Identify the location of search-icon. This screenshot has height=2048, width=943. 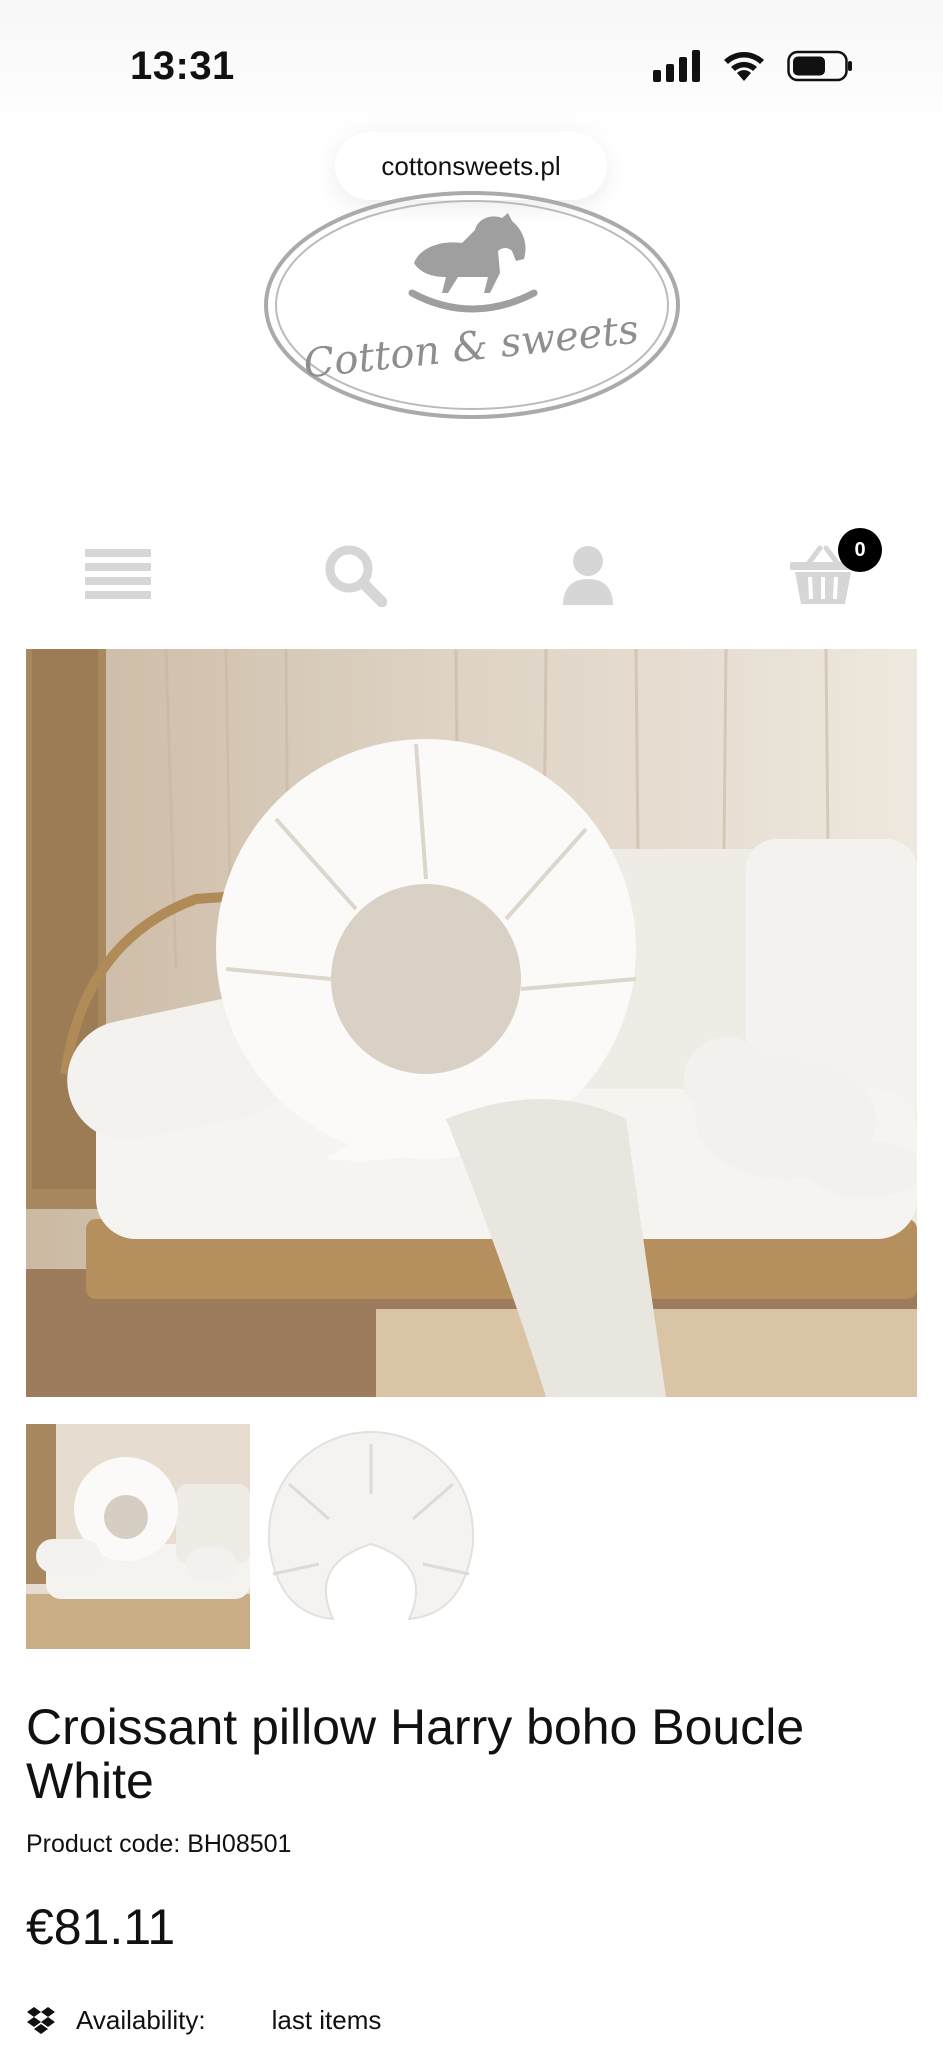
(356, 576).